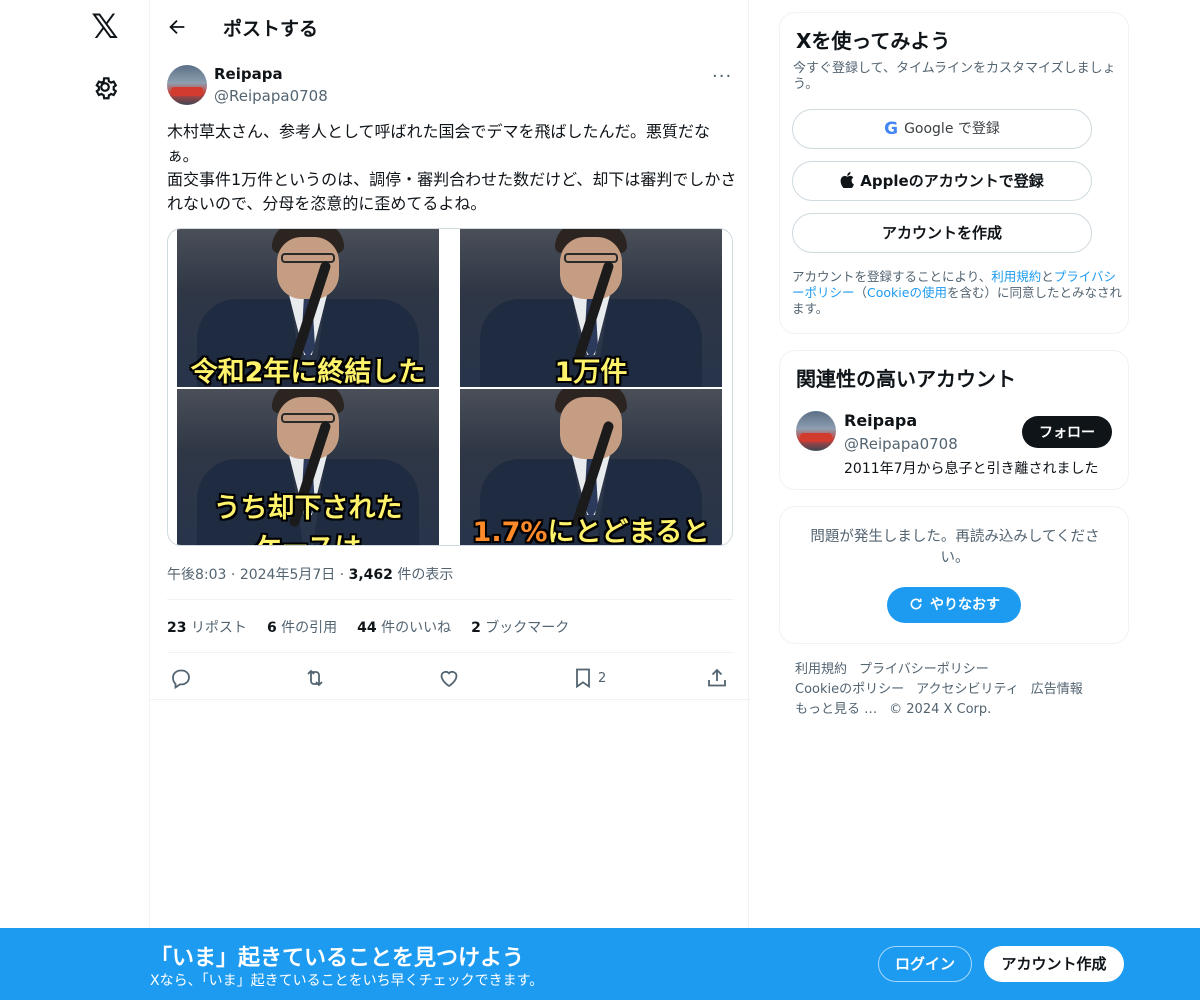  What do you see at coordinates (591, 308) in the screenshot?
I see `media-image: 1万件` at bounding box center [591, 308].